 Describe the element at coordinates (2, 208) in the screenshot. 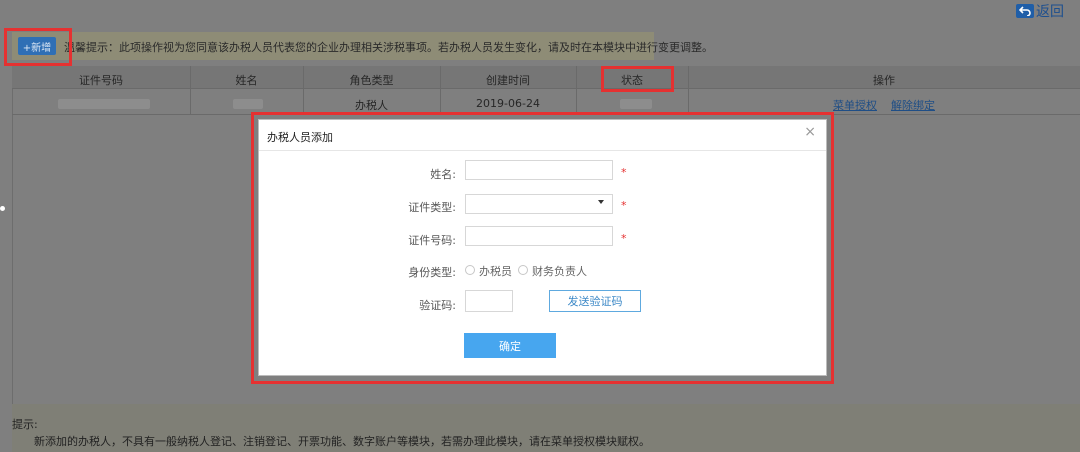

I see `cursor-dot` at that location.